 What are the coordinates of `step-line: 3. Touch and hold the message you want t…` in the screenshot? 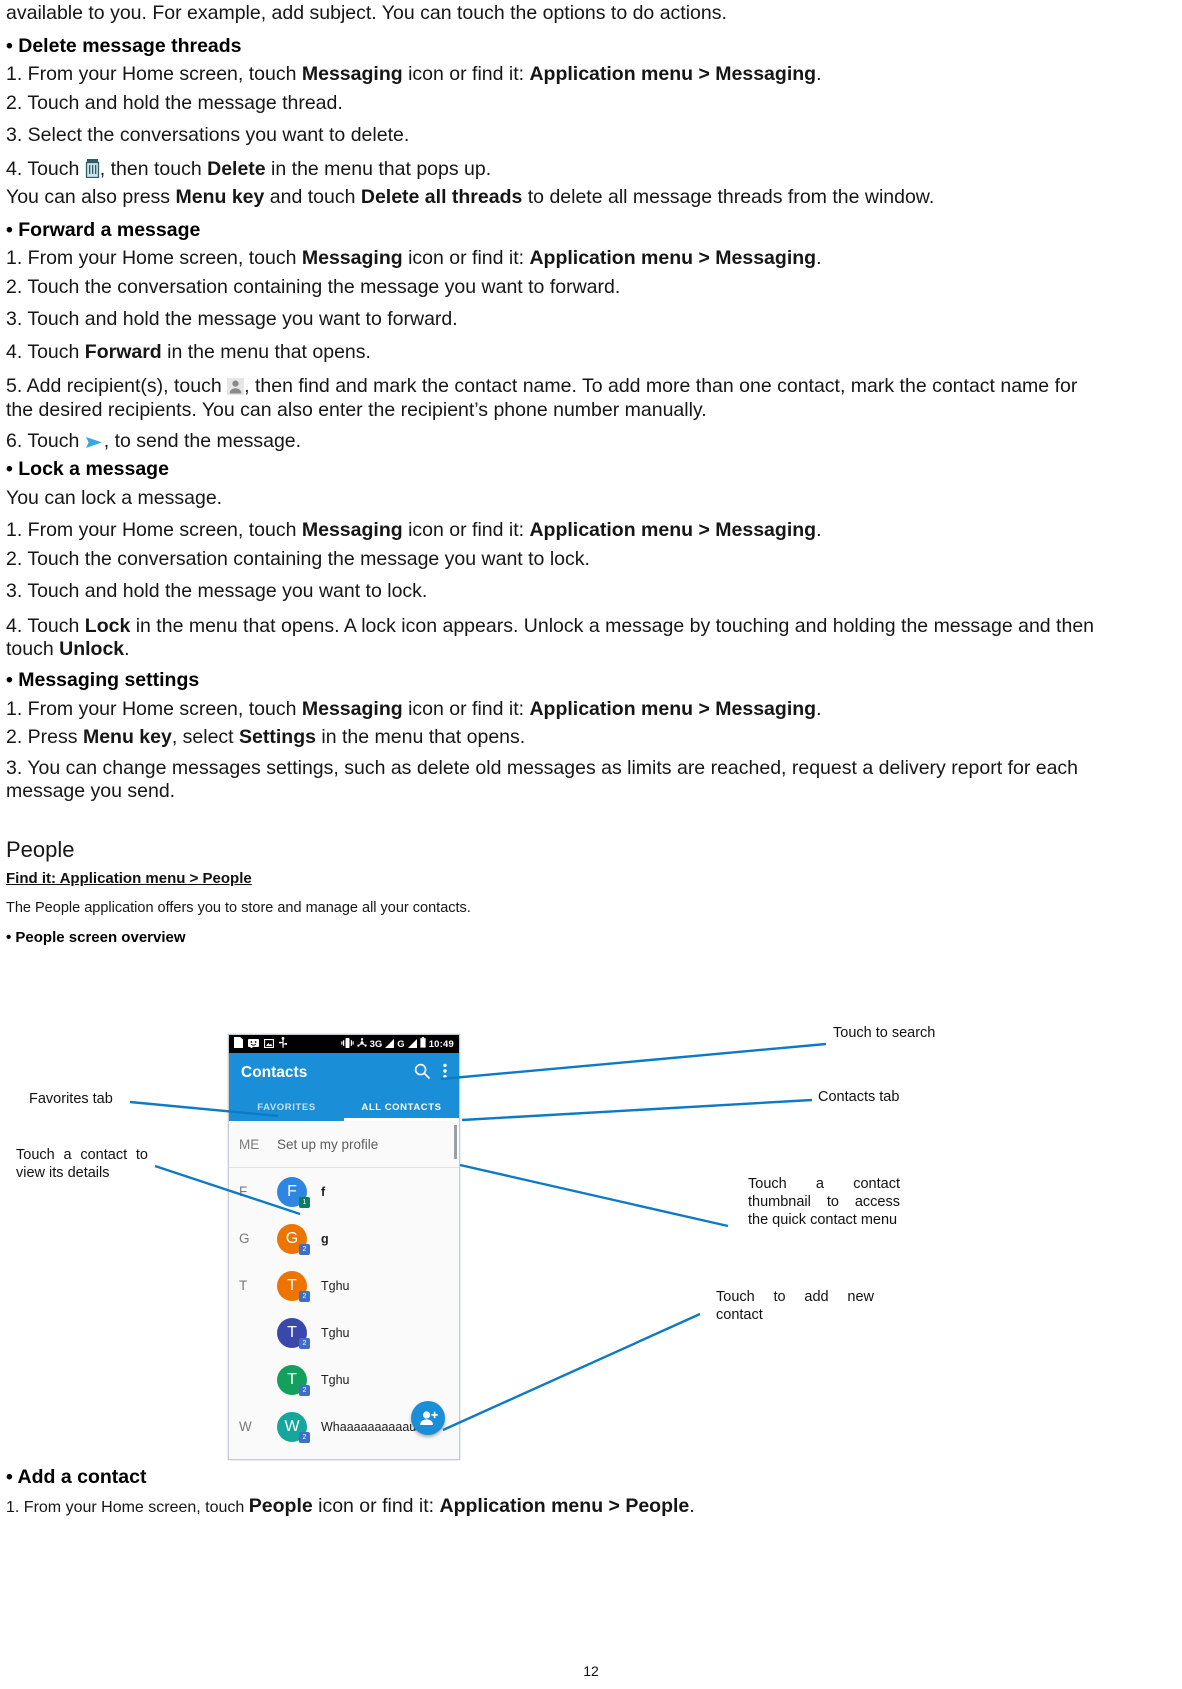 It's located at (217, 591).